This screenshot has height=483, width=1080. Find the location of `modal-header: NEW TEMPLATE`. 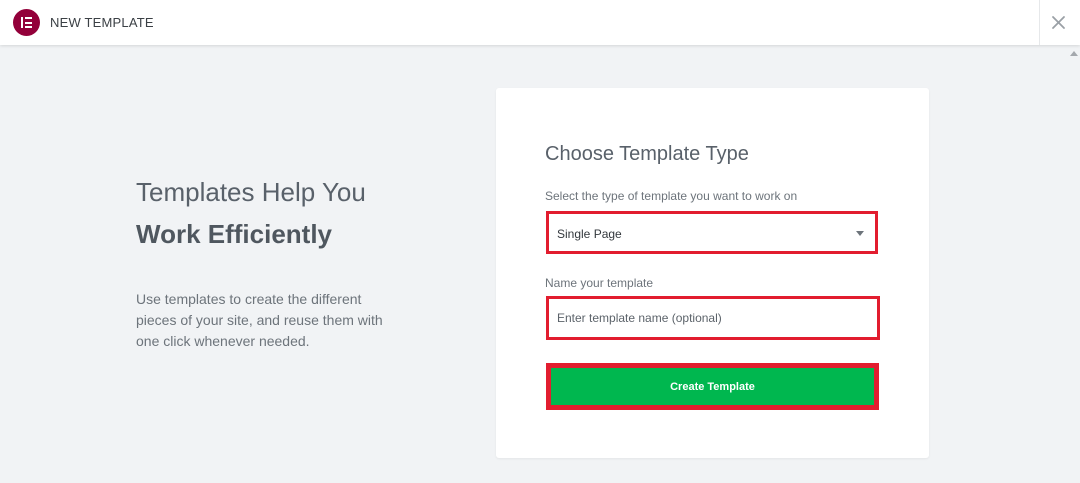

modal-header: NEW TEMPLATE is located at coordinates (540, 22).